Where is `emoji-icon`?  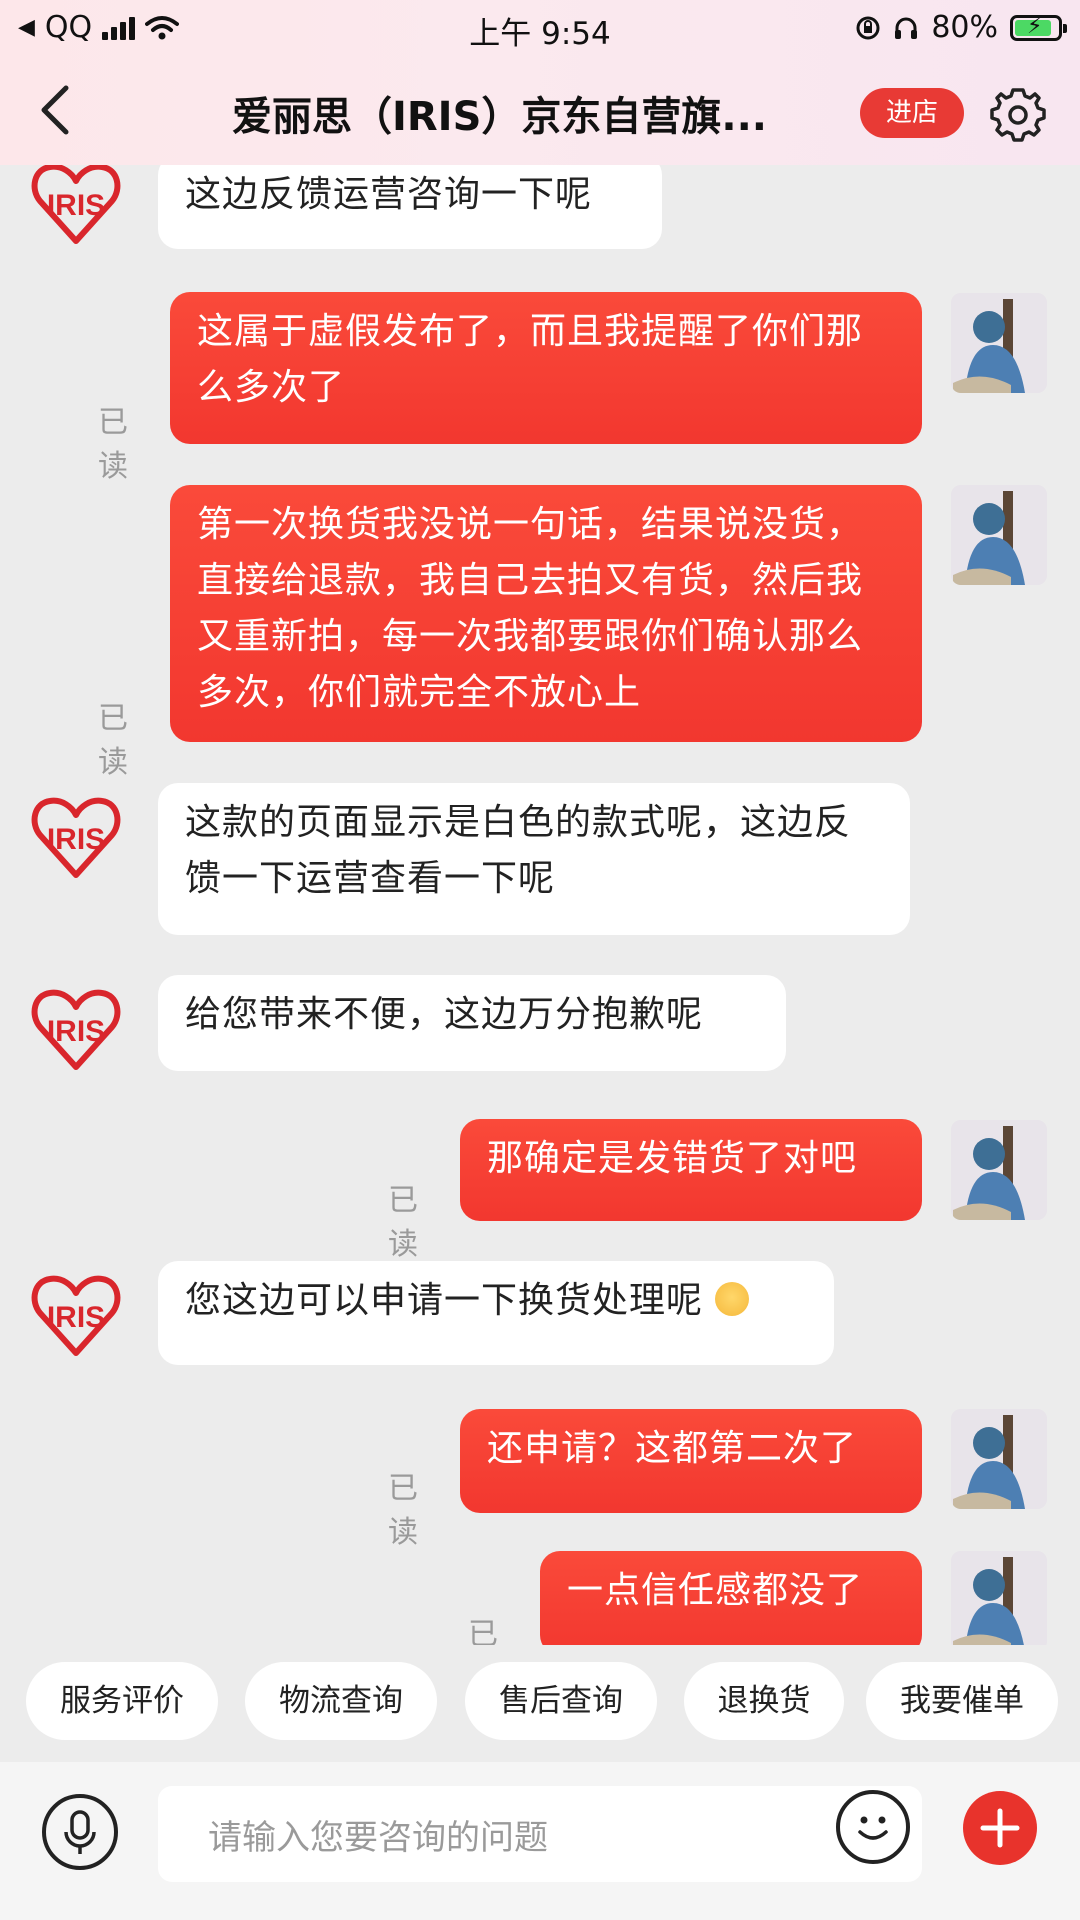 emoji-icon is located at coordinates (873, 1828).